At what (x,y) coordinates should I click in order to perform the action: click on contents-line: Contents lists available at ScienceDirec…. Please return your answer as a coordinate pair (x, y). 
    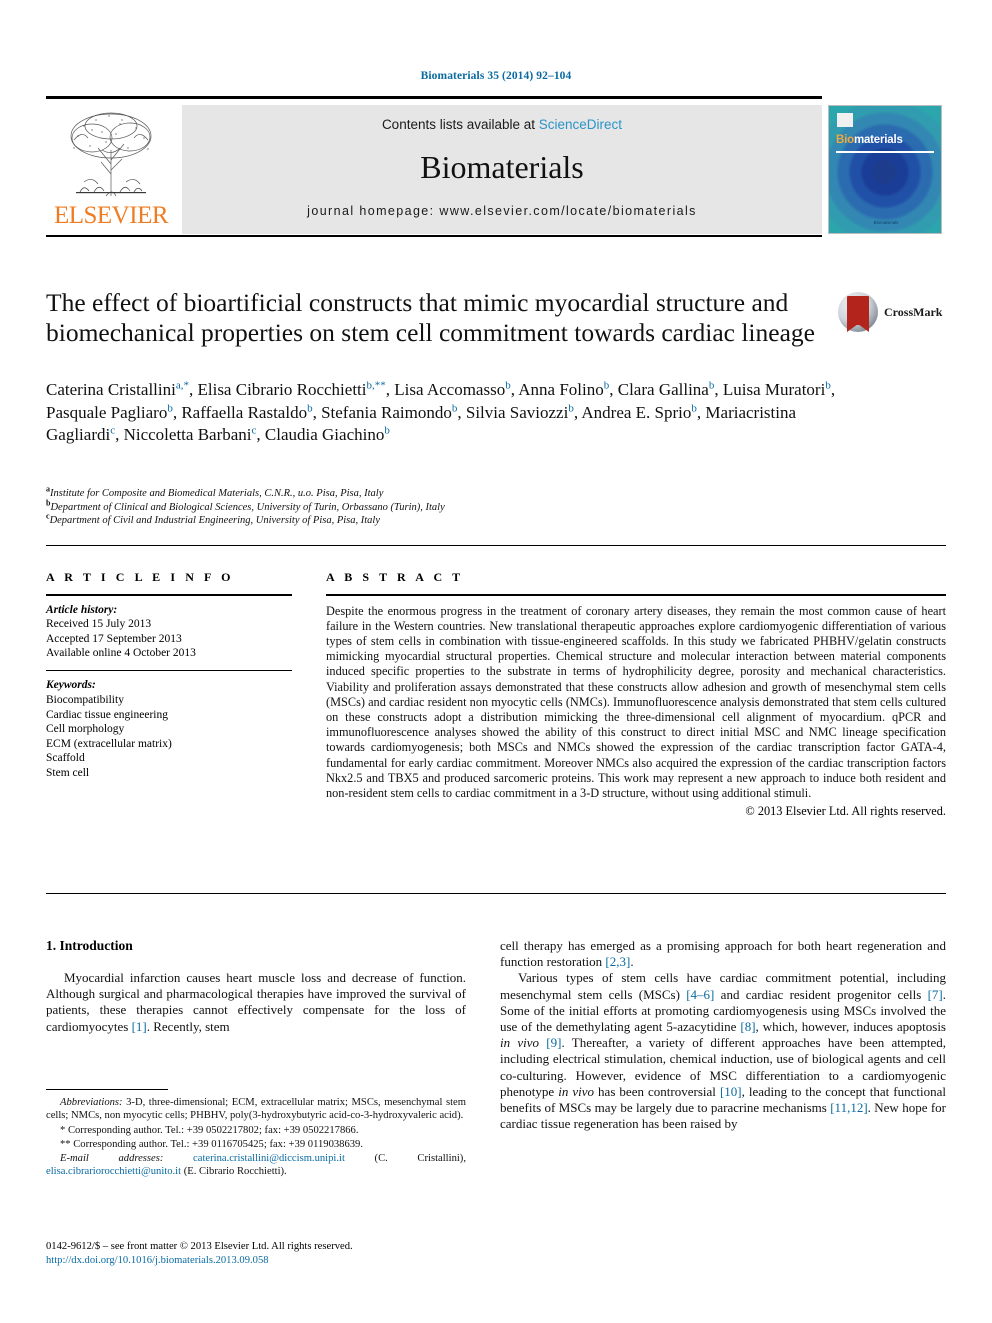
    Looking at the image, I should click on (502, 124).